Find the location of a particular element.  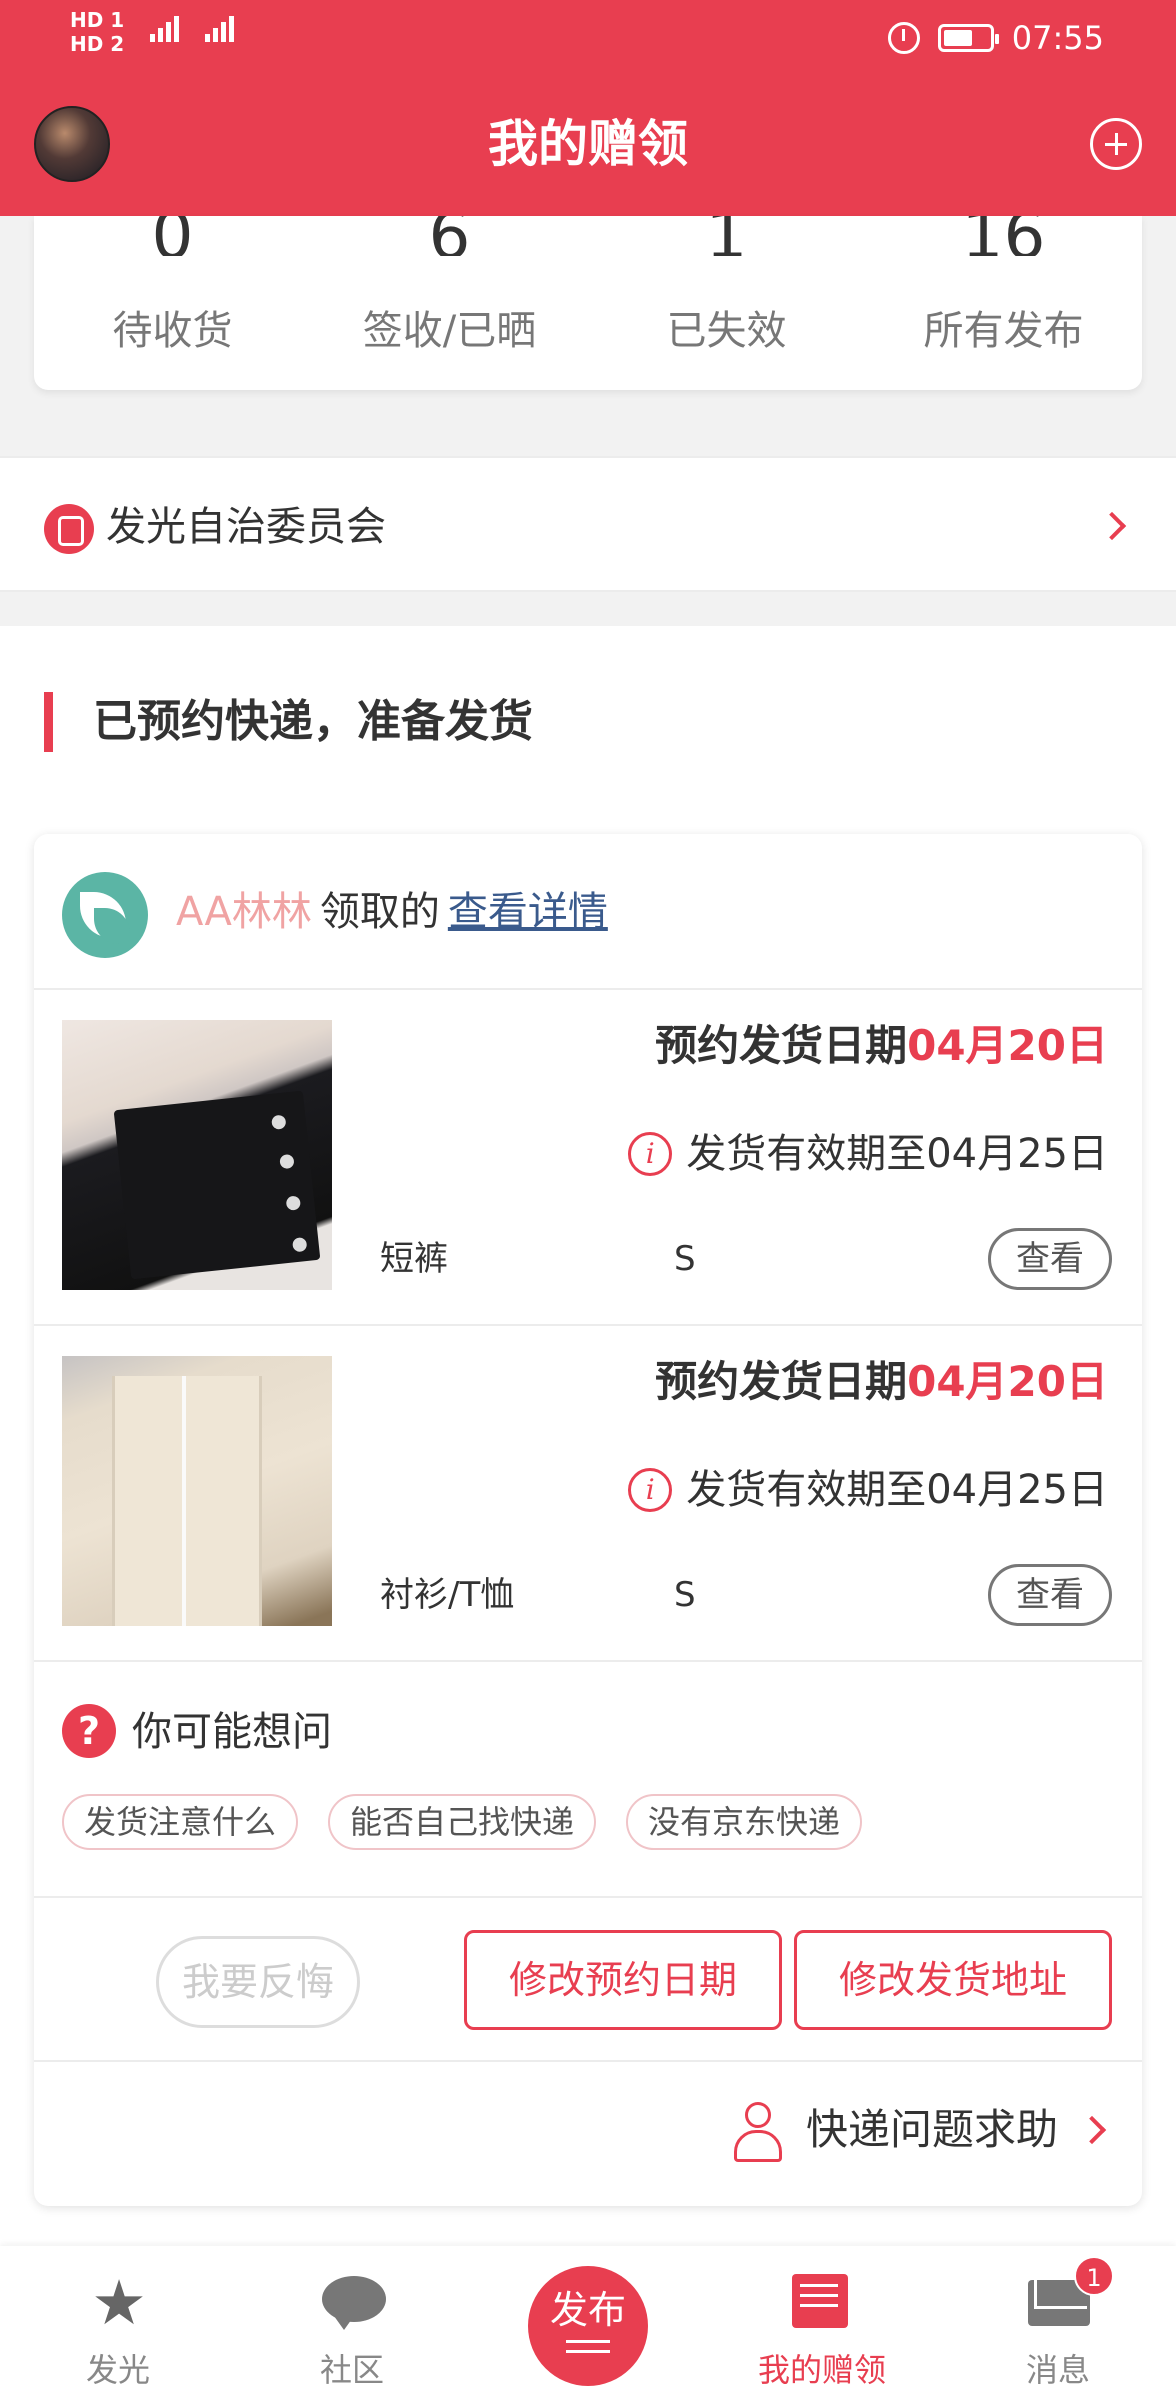

faq-chip: 能否自己找快递 is located at coordinates (462, 1822).